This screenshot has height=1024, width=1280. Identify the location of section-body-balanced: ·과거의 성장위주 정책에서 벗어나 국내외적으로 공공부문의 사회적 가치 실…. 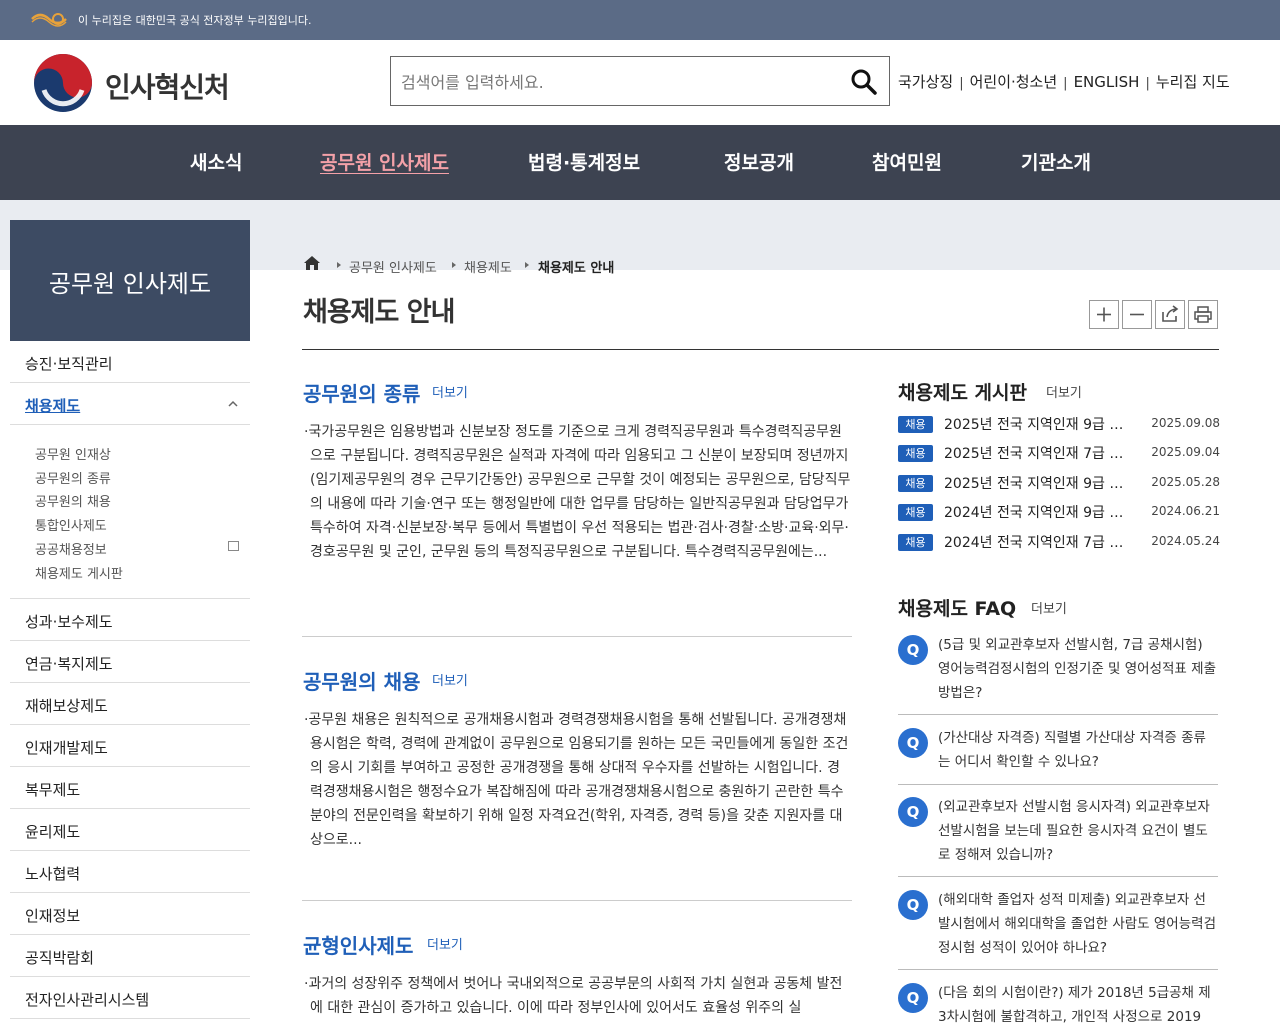
(578, 998).